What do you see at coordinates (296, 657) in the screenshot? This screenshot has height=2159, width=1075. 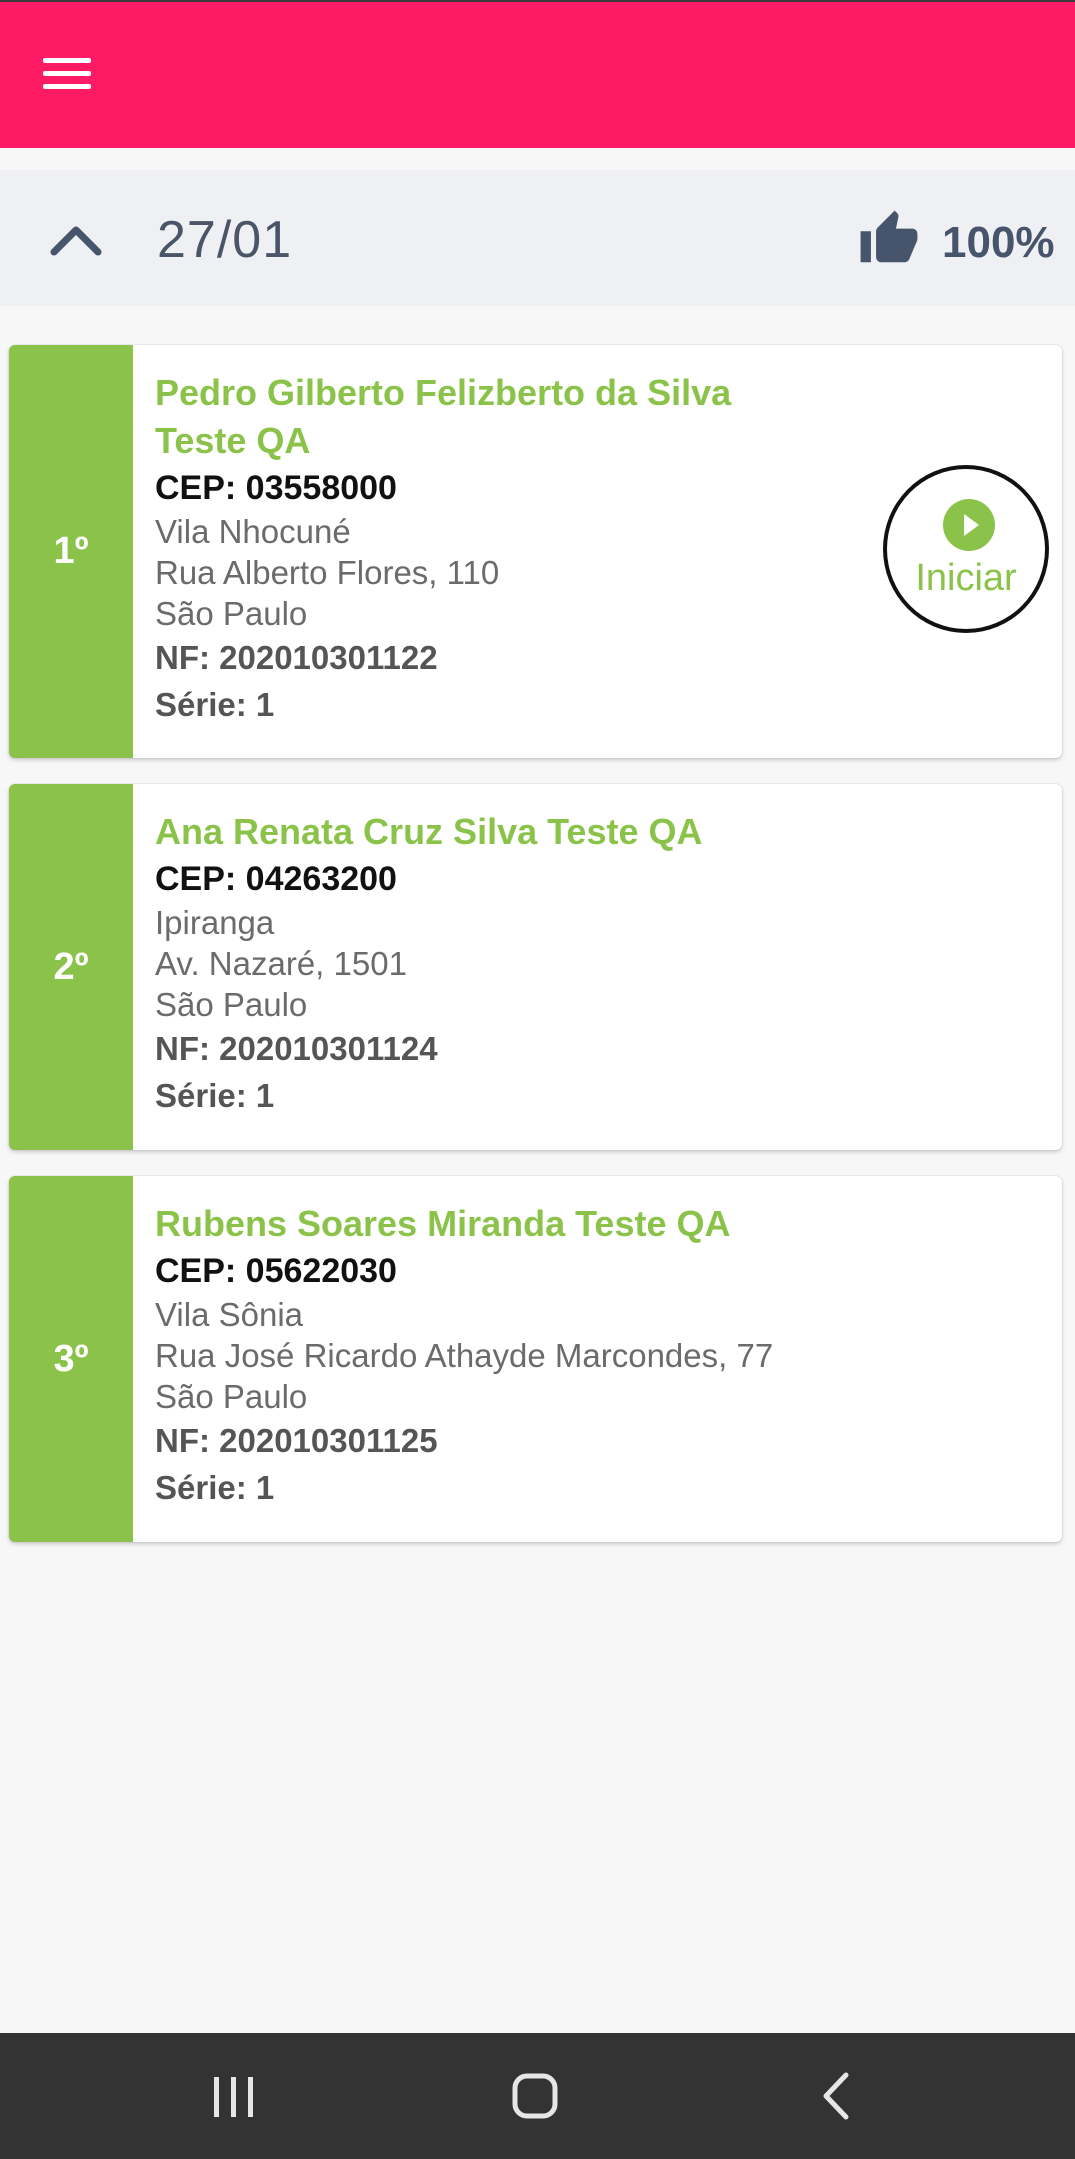 I see `invoice-number: NF: 202010301122` at bounding box center [296, 657].